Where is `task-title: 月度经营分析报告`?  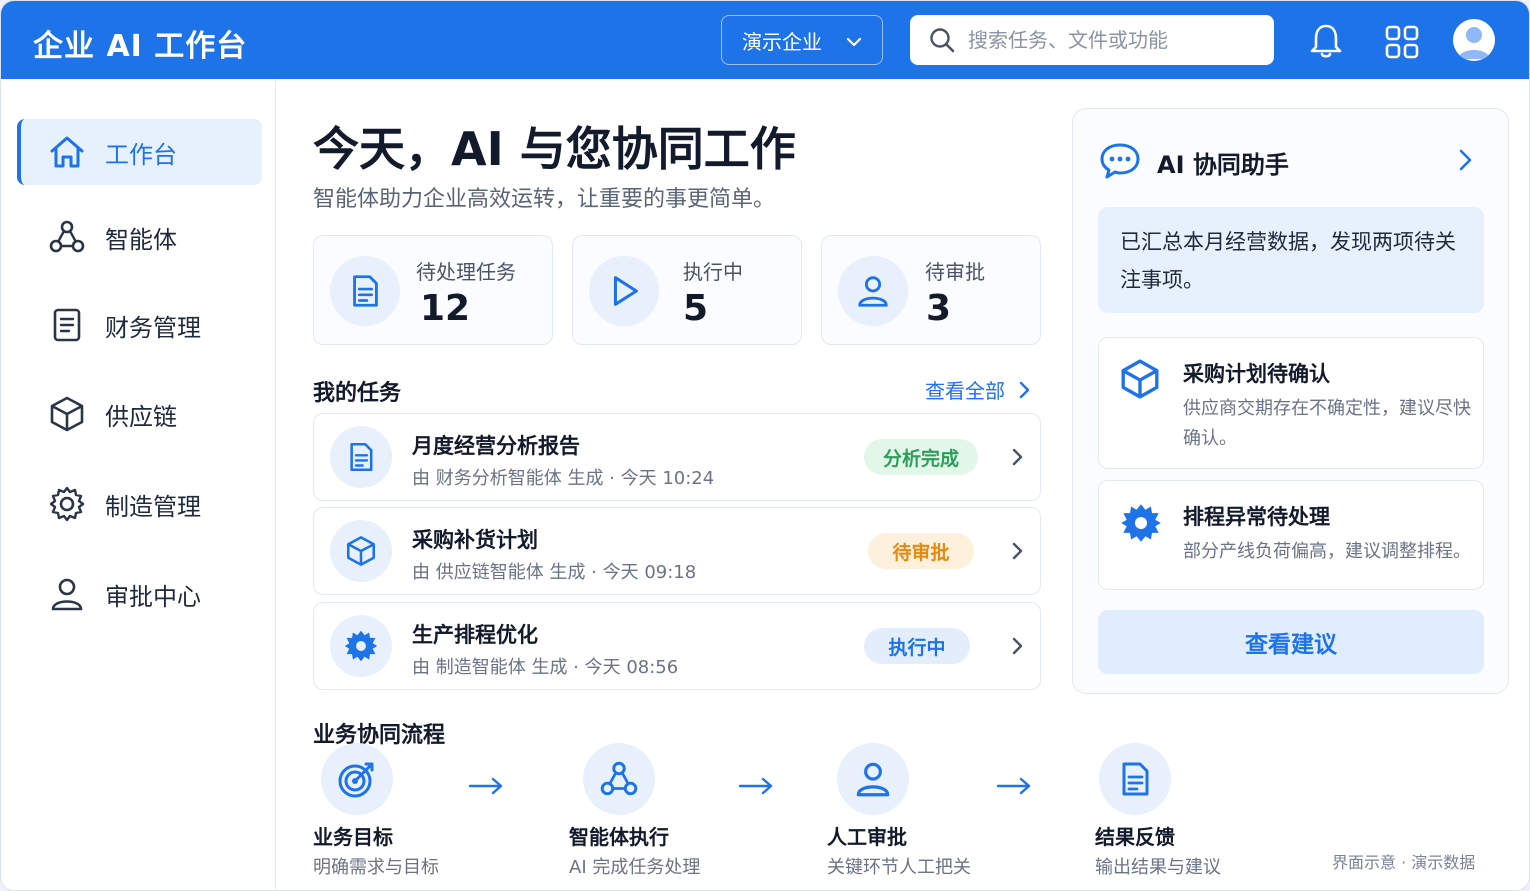
task-title: 月度经营分析报告 is located at coordinates (496, 446).